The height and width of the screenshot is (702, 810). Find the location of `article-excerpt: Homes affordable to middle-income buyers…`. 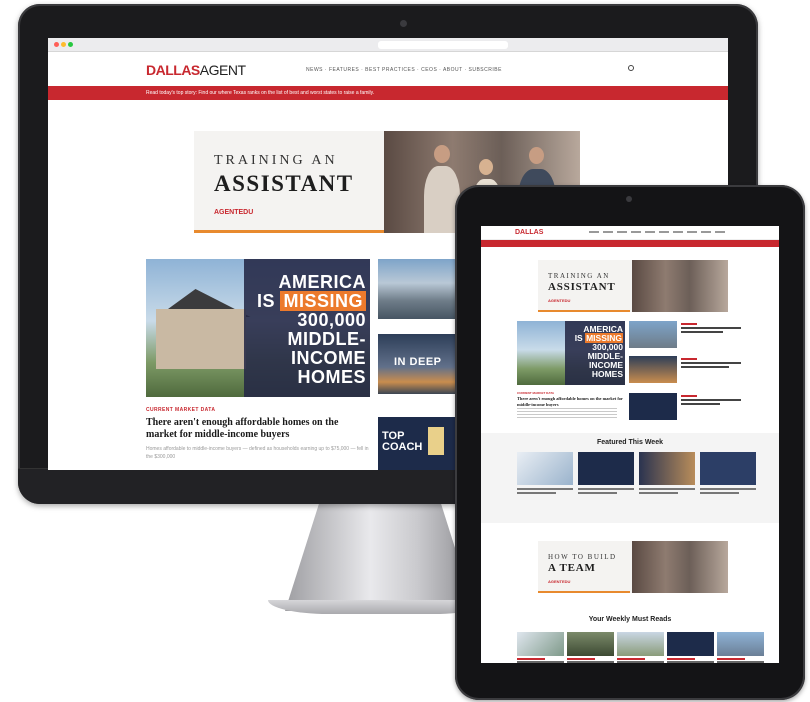

article-excerpt: Homes affordable to middle-income buyers… is located at coordinates (257, 453).